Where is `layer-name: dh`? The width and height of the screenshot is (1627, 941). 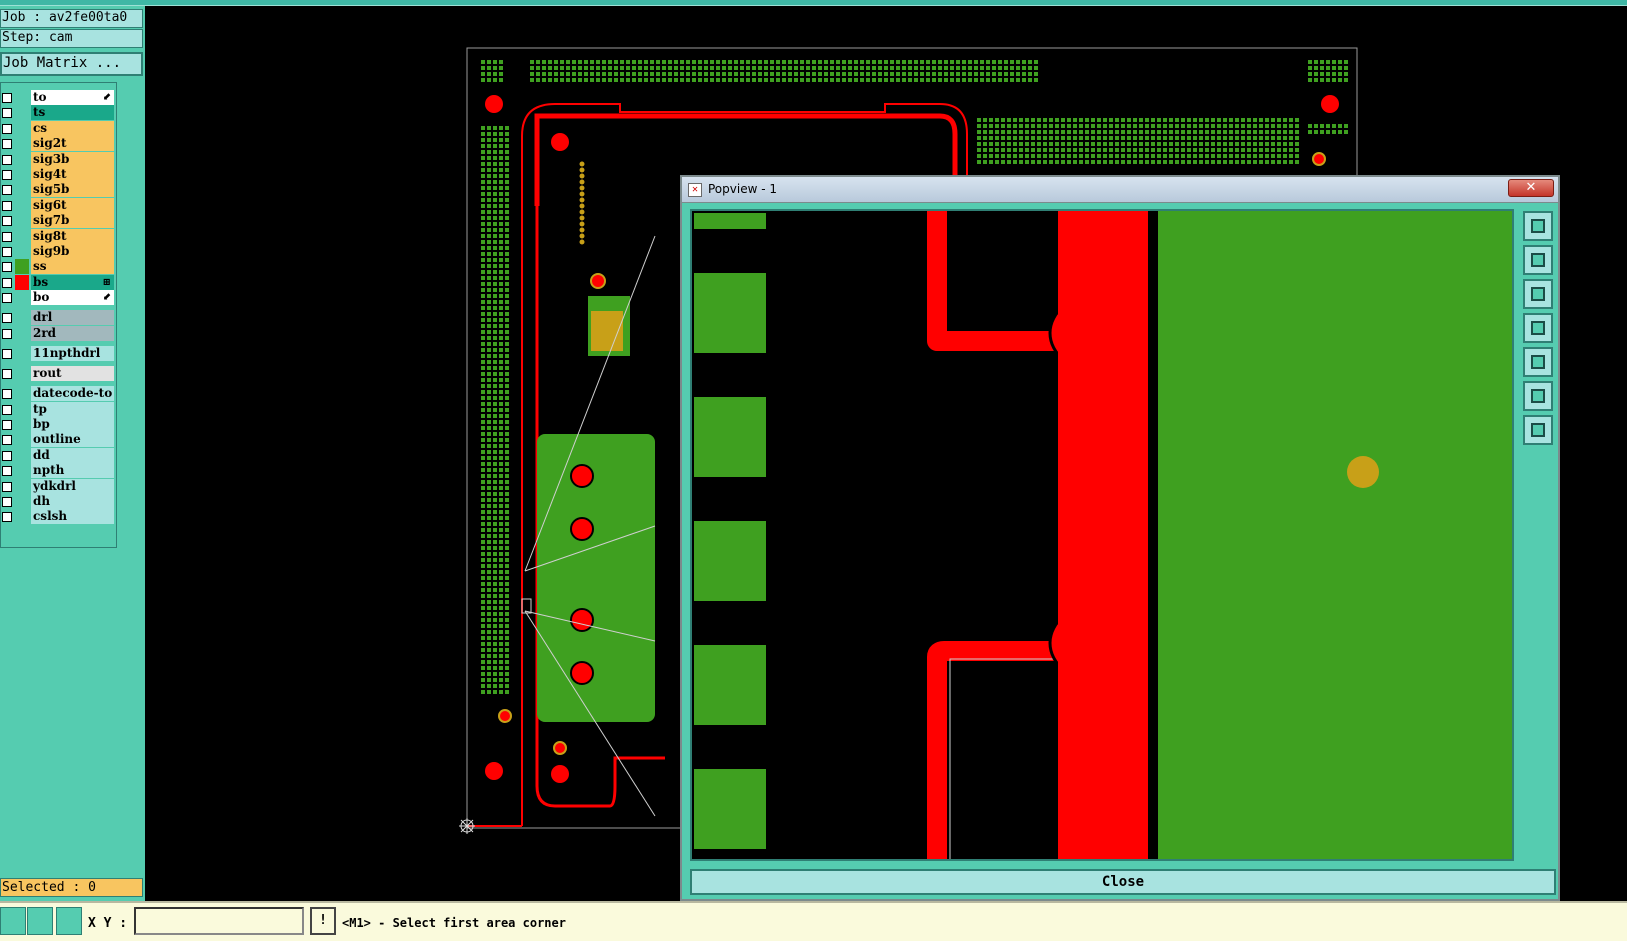
layer-name: dh is located at coordinates (72, 501).